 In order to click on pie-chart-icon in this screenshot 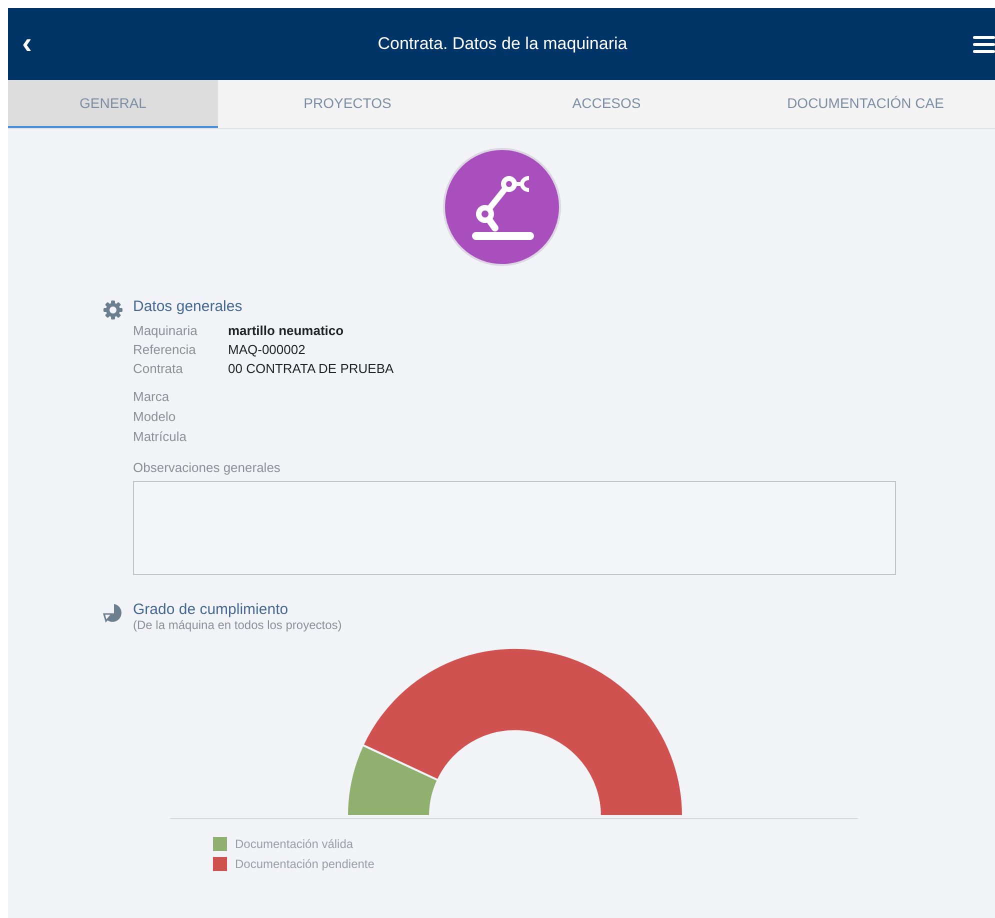, I will do `click(113, 613)`.